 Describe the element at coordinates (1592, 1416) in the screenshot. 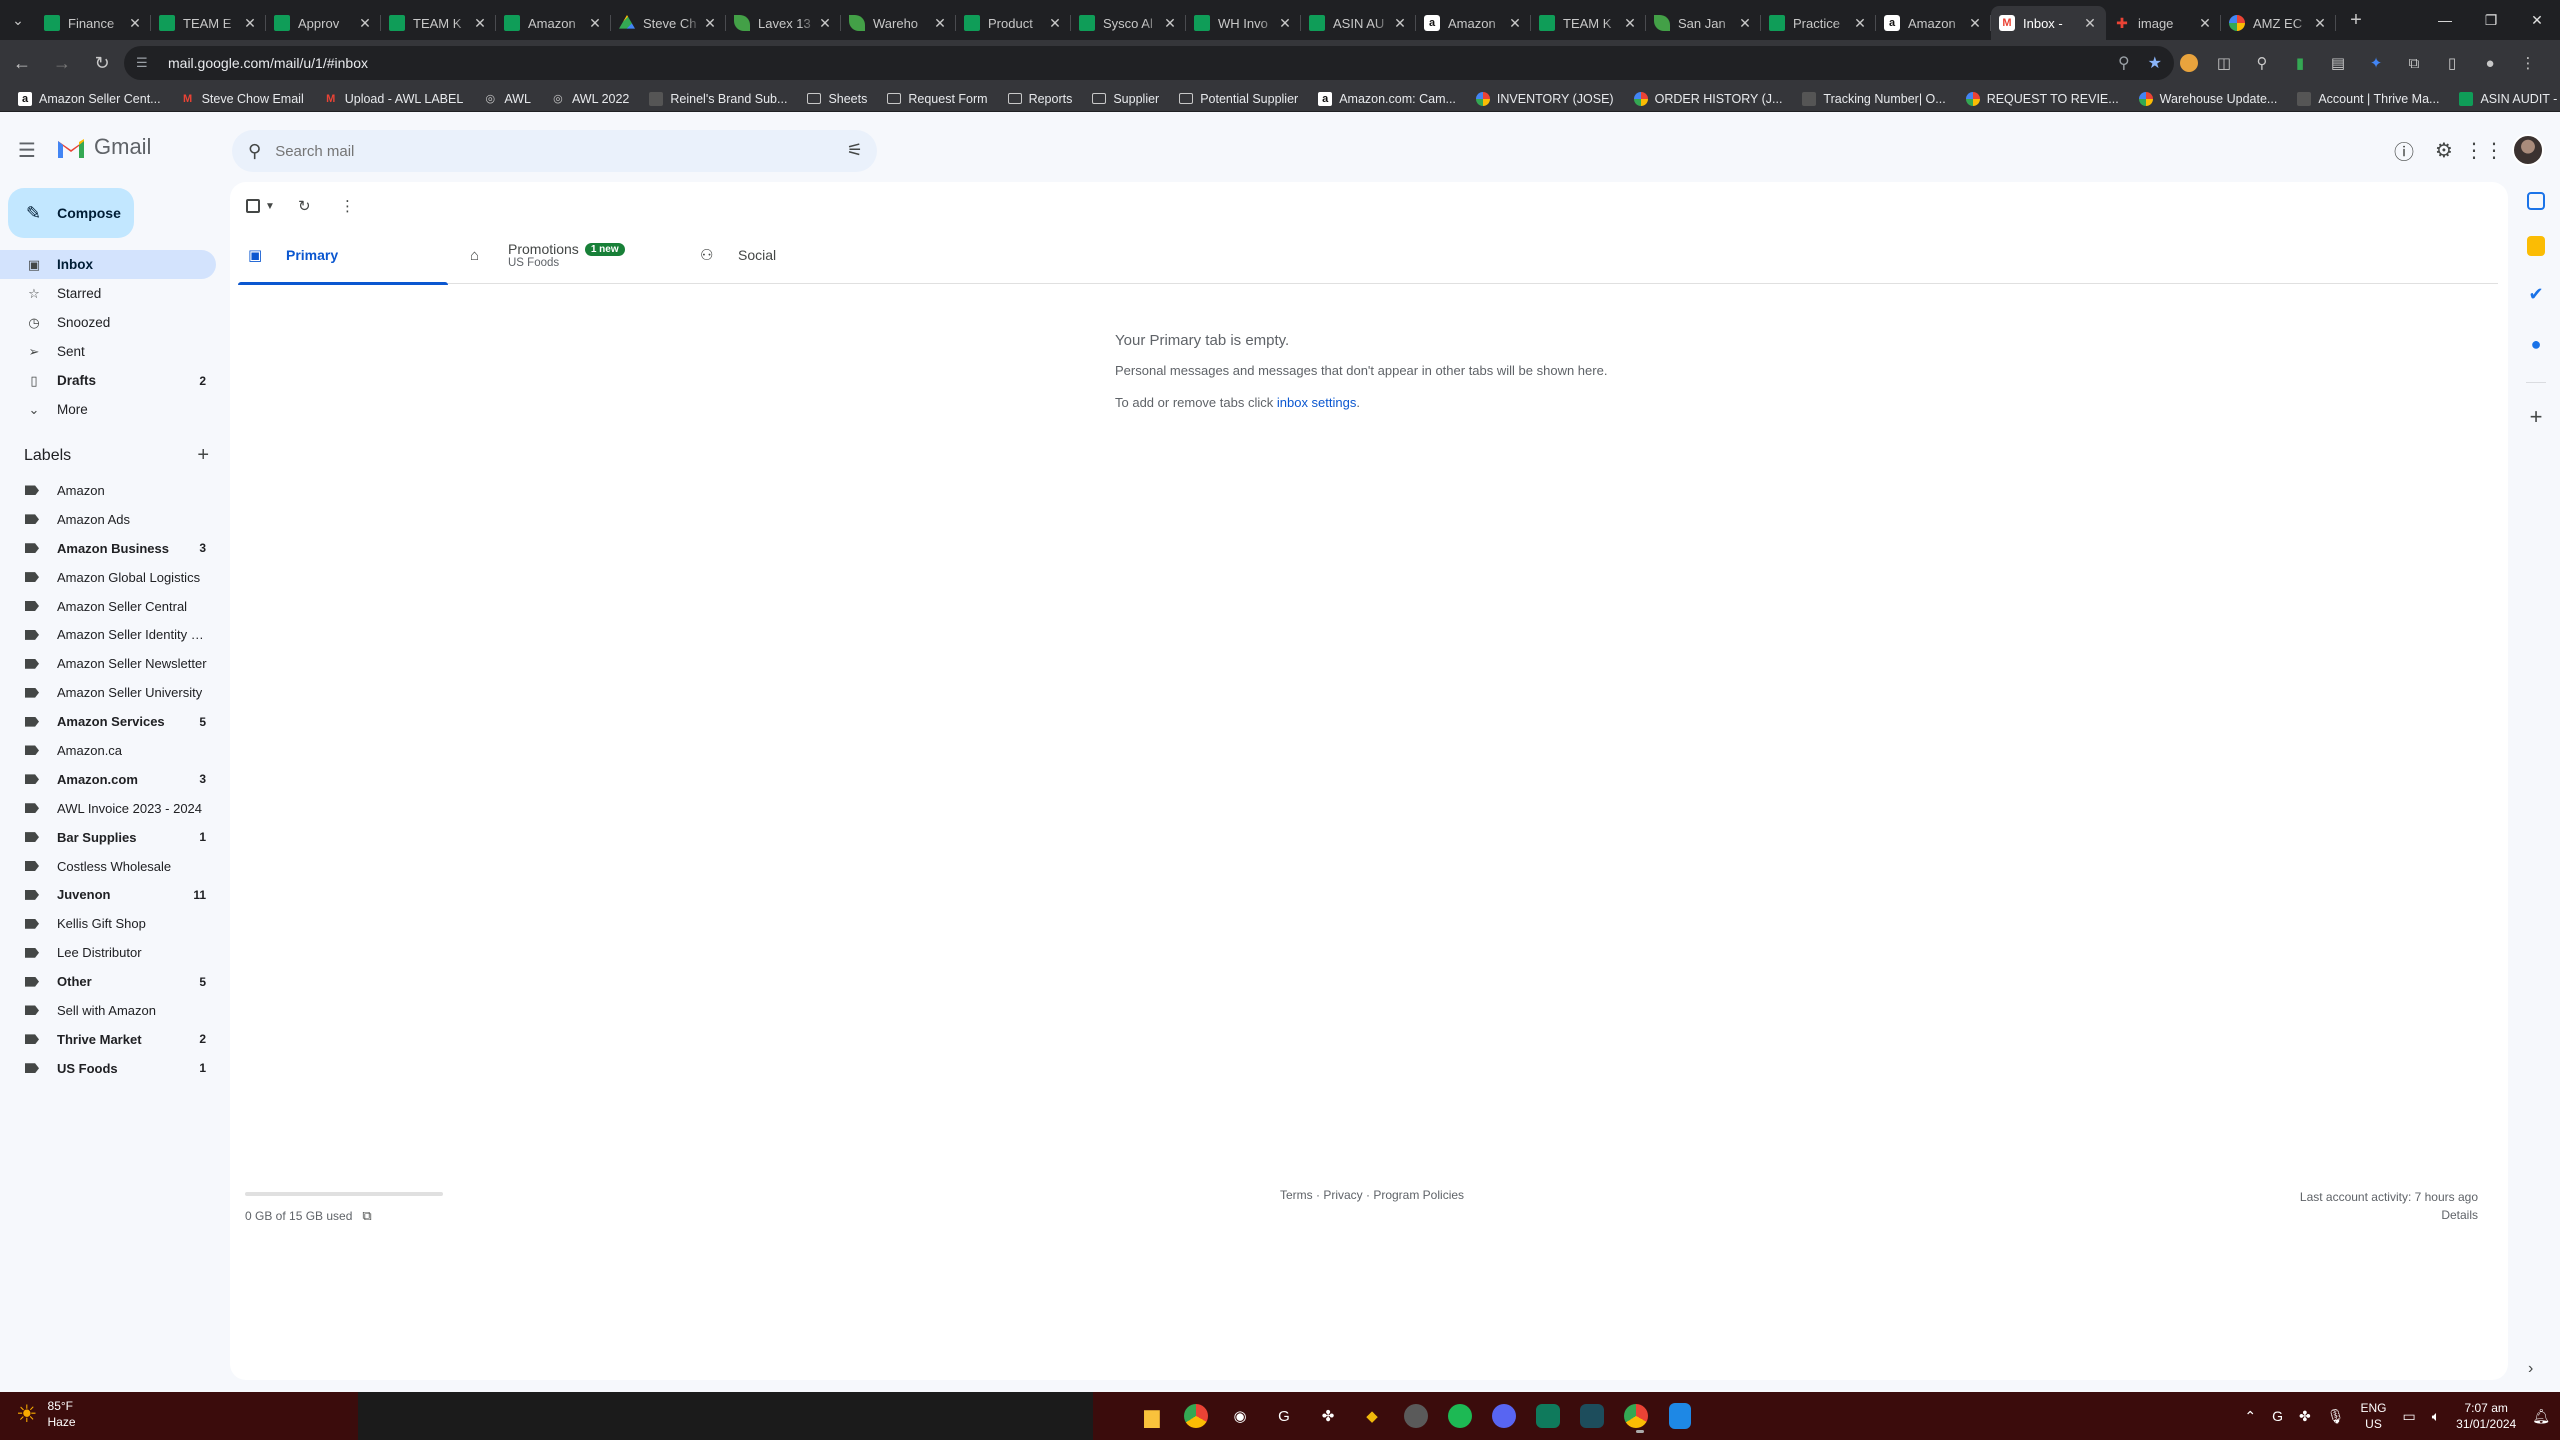

I see `app-teal-icon` at that location.